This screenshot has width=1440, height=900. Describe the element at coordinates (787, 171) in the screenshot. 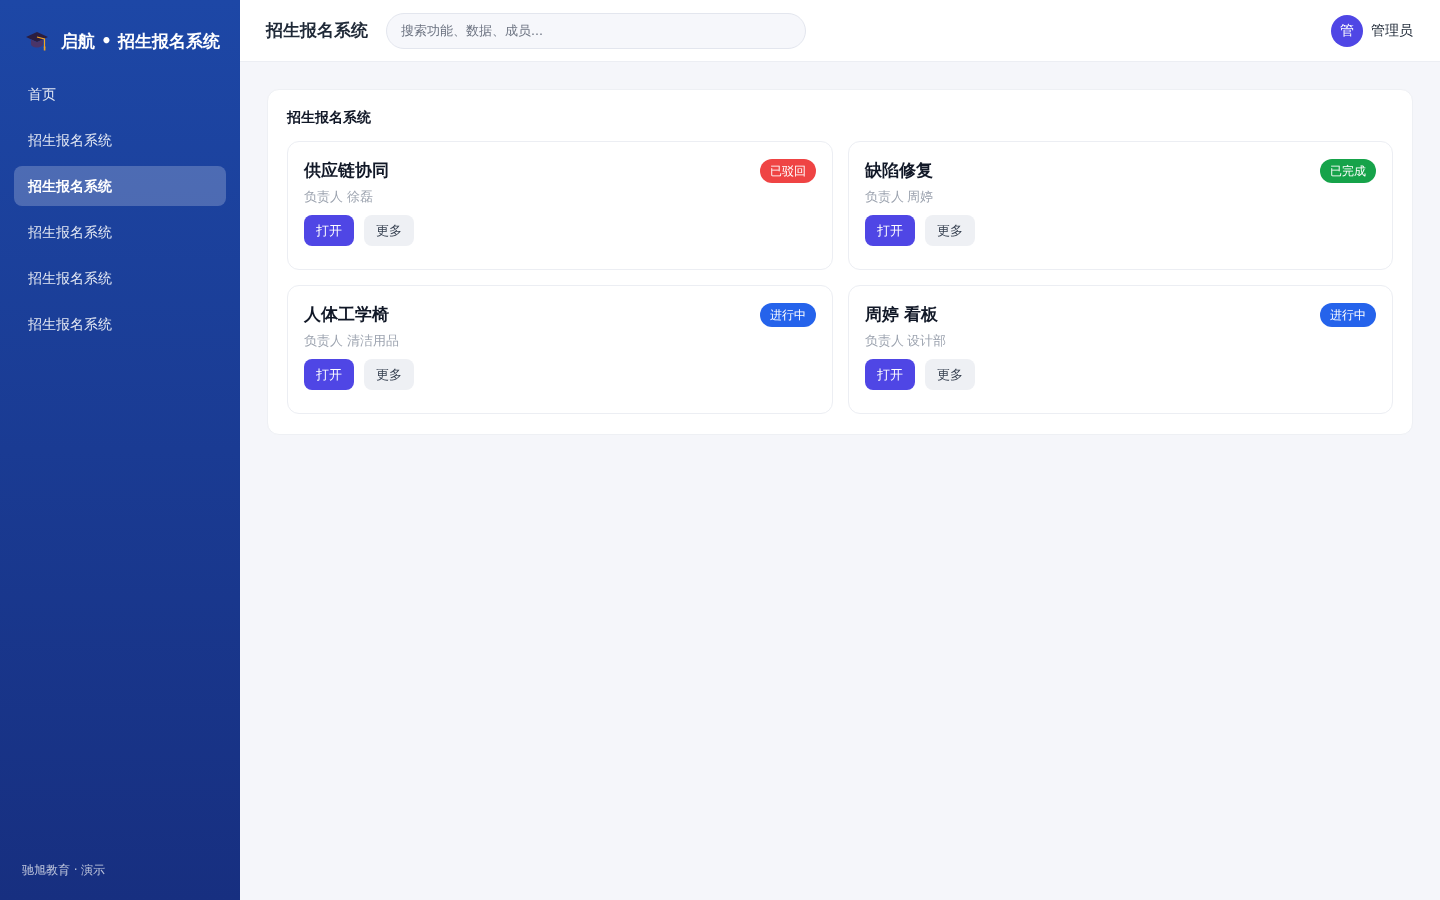

I see `status-badge: 已驳回` at that location.